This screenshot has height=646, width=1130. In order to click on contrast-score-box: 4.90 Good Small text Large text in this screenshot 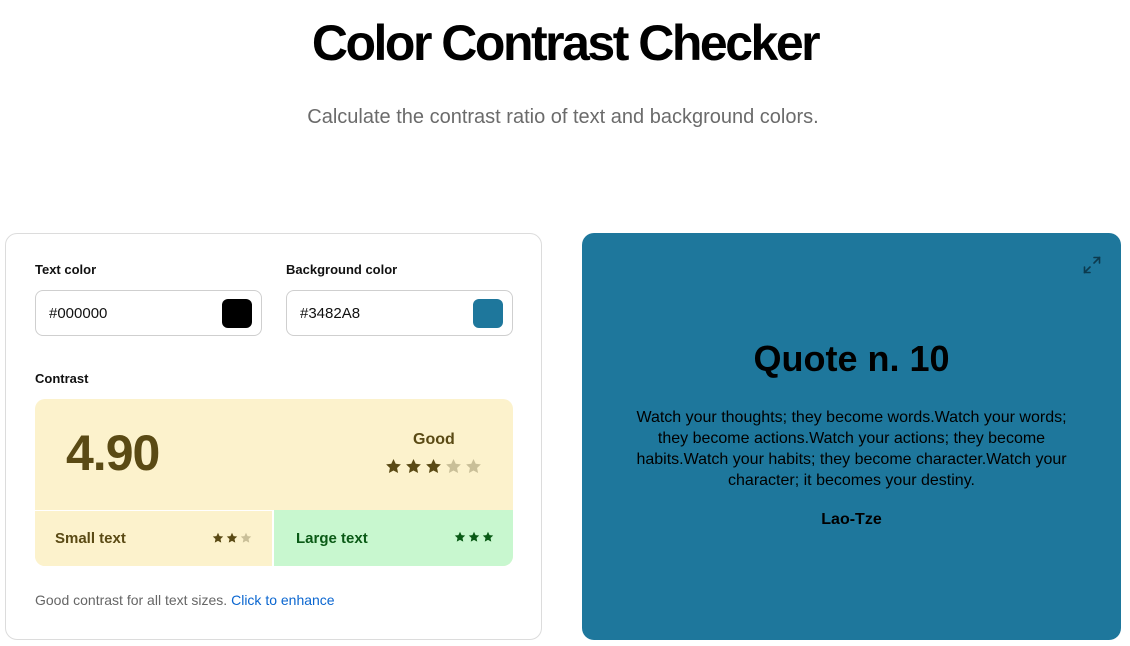, I will do `click(274, 482)`.